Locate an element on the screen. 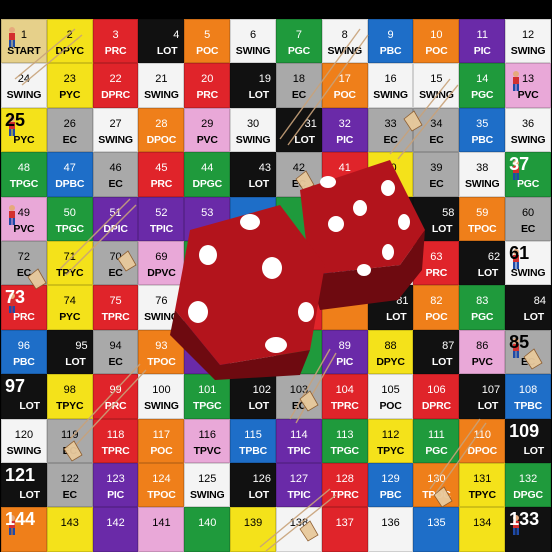 The height and width of the screenshot is (552, 552). board-square: 123 PIC is located at coordinates (115, 485).